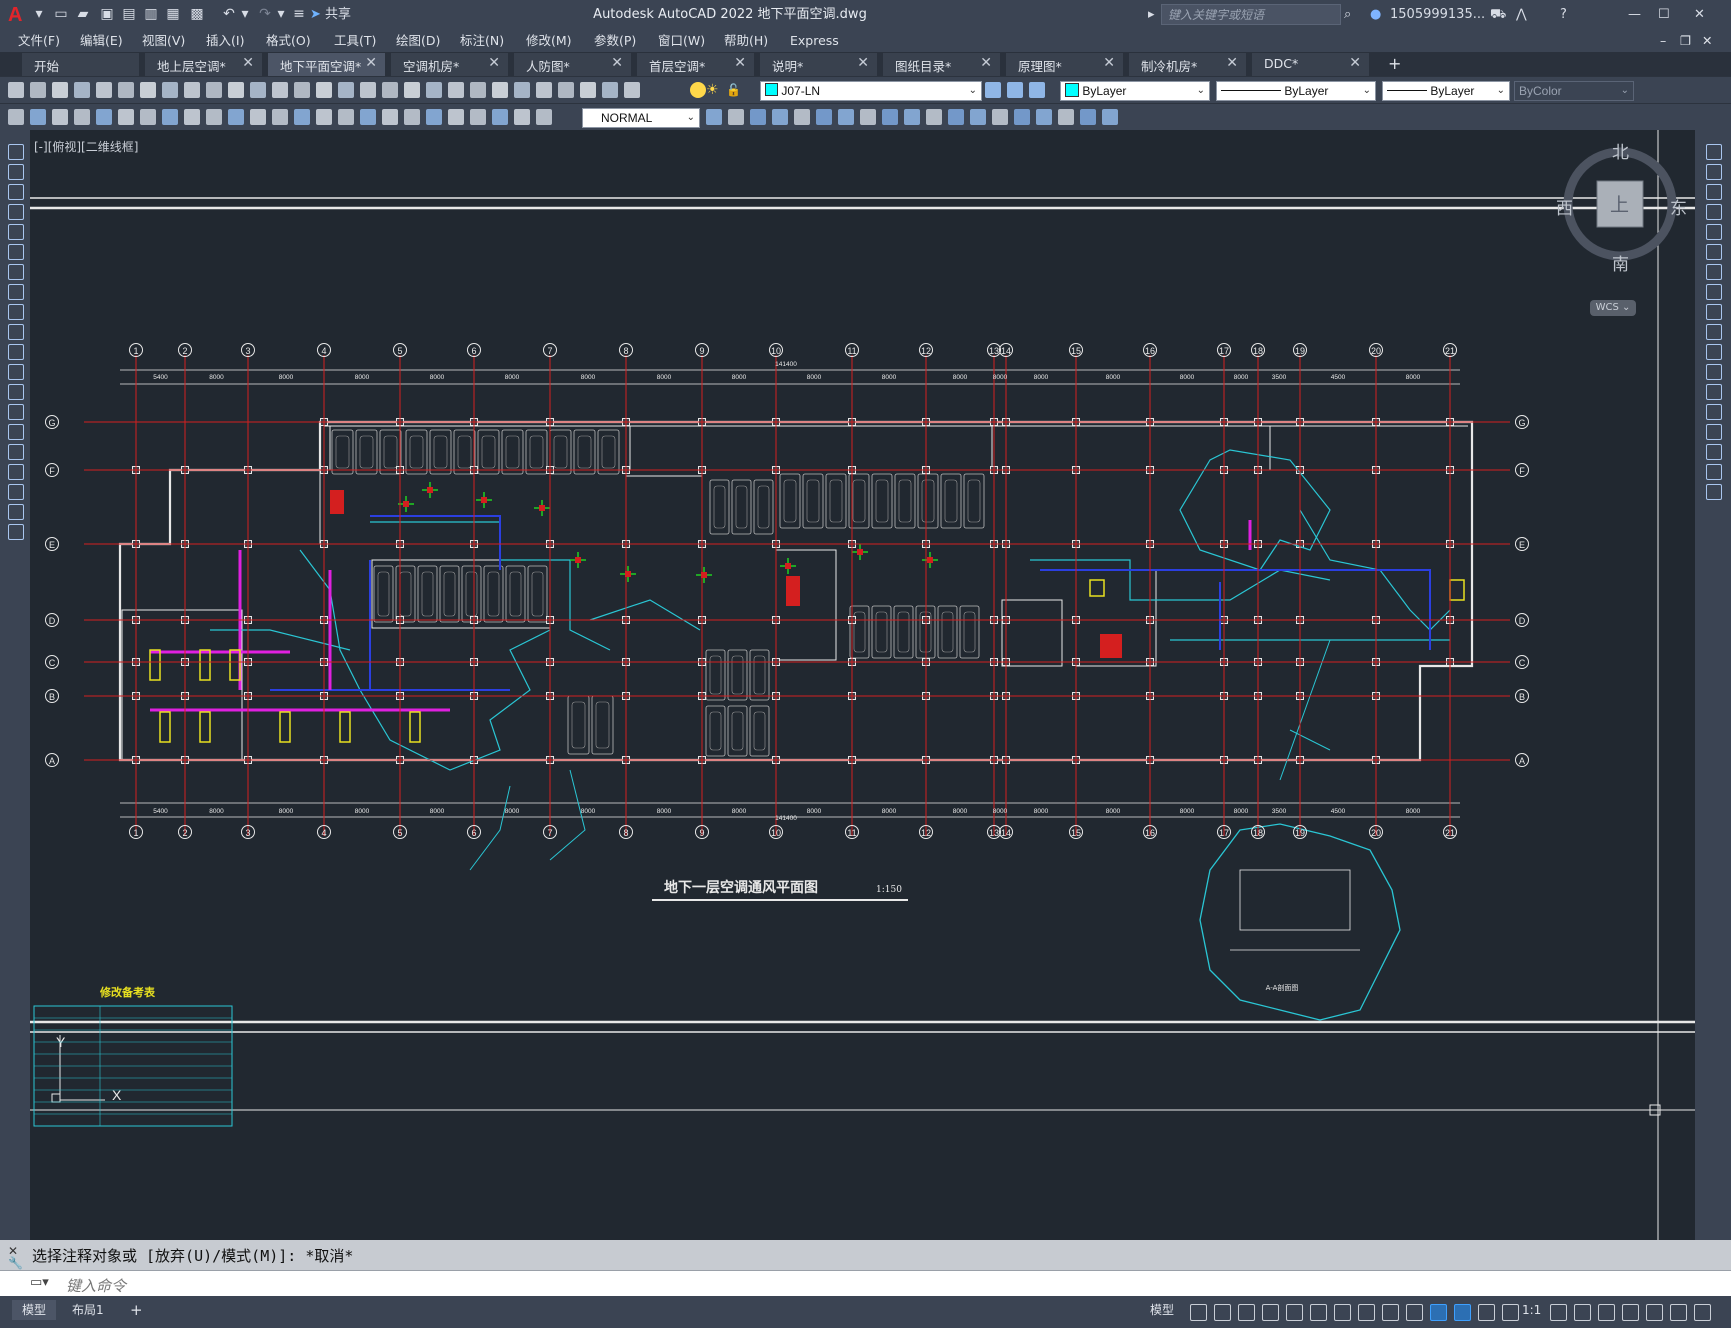 Image resolution: width=1731 pixels, height=1328 pixels. Describe the element at coordinates (1246, 1312) in the screenshot. I see `status-toggle-3-icon` at that location.